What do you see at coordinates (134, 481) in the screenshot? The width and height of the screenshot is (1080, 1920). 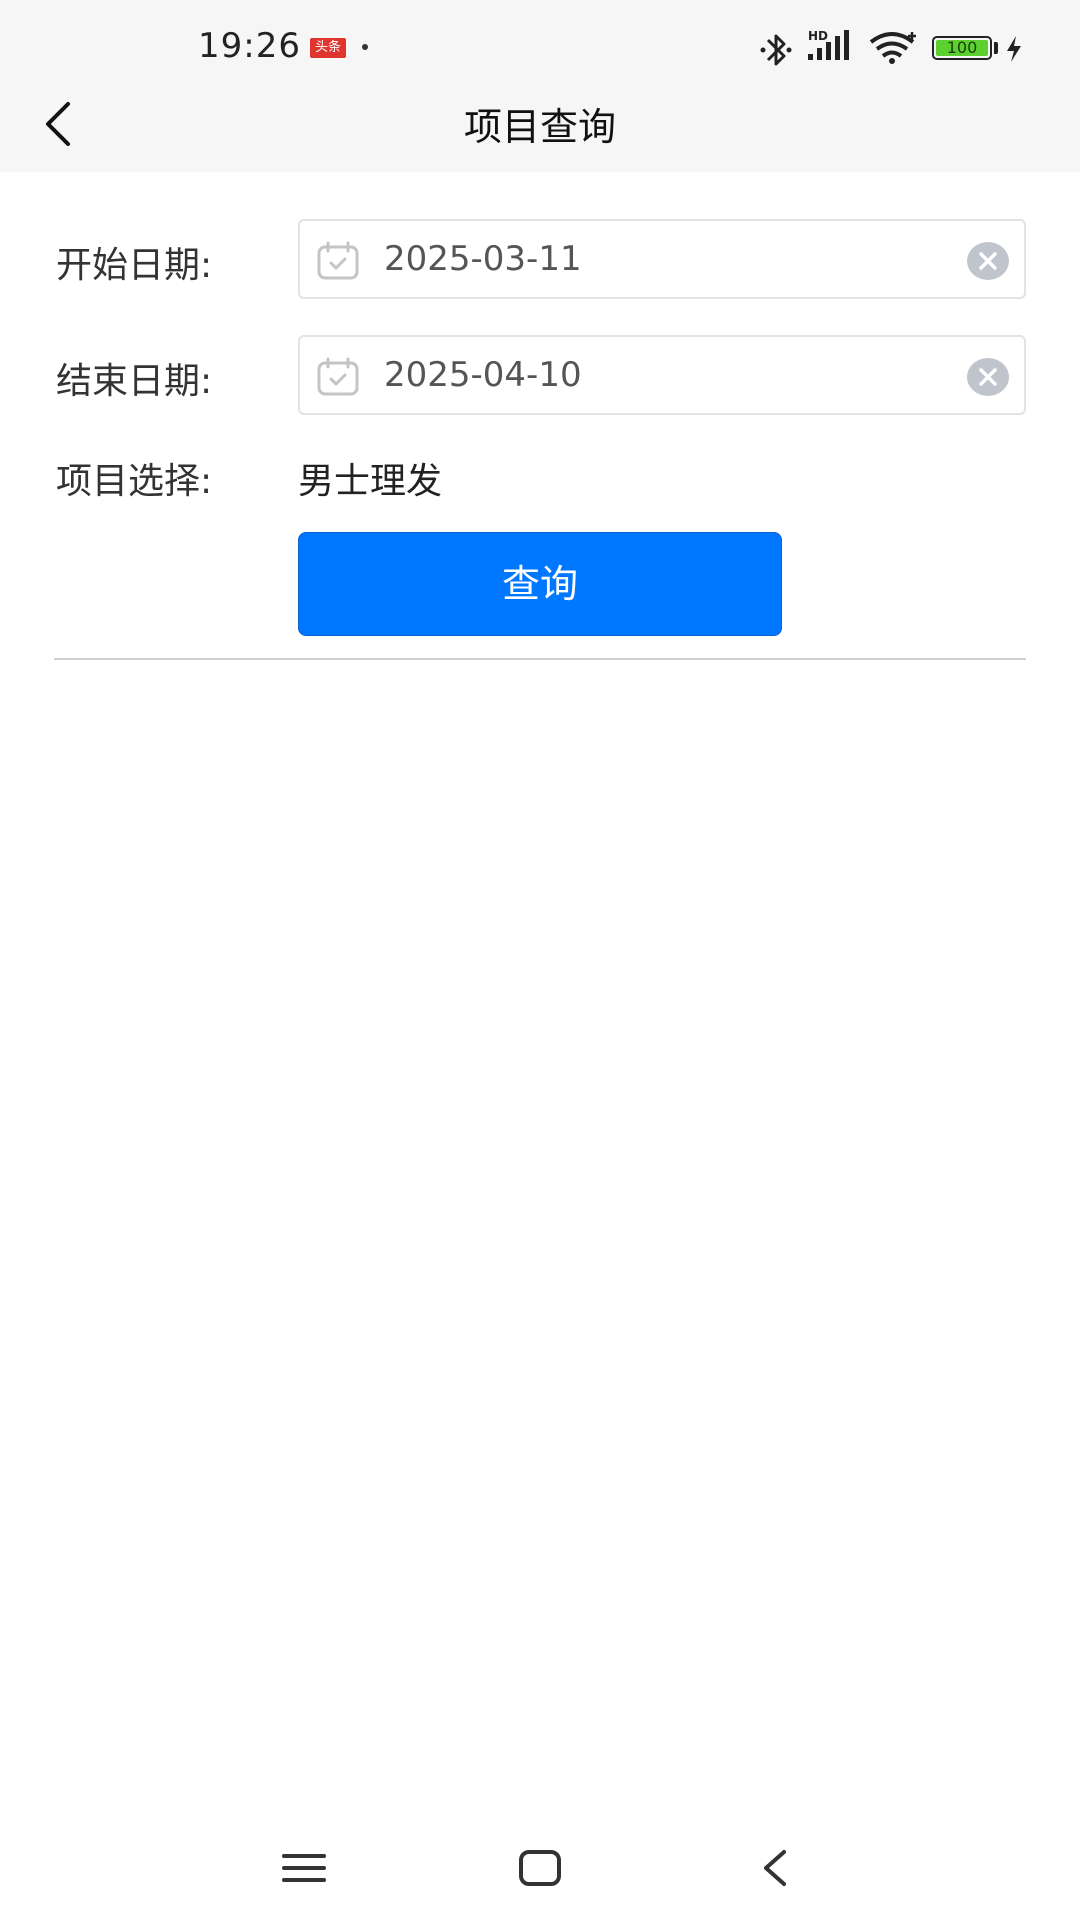 I see `project-label: 项目选择:` at bounding box center [134, 481].